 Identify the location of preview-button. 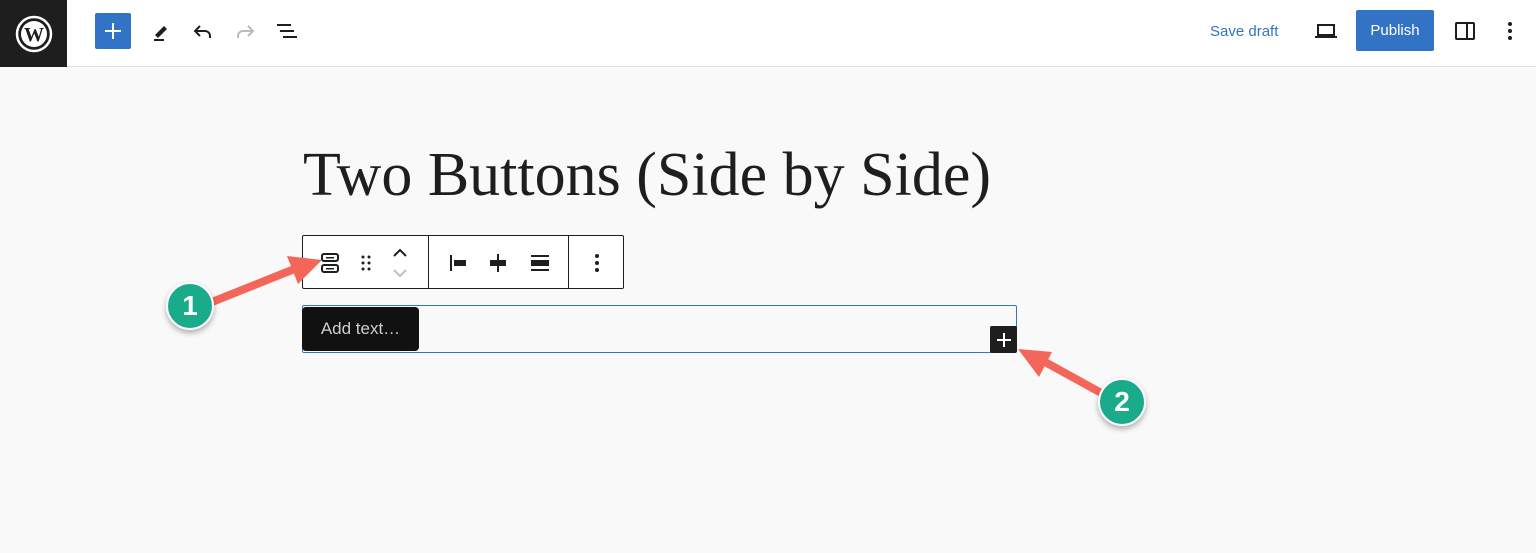
(1326, 31).